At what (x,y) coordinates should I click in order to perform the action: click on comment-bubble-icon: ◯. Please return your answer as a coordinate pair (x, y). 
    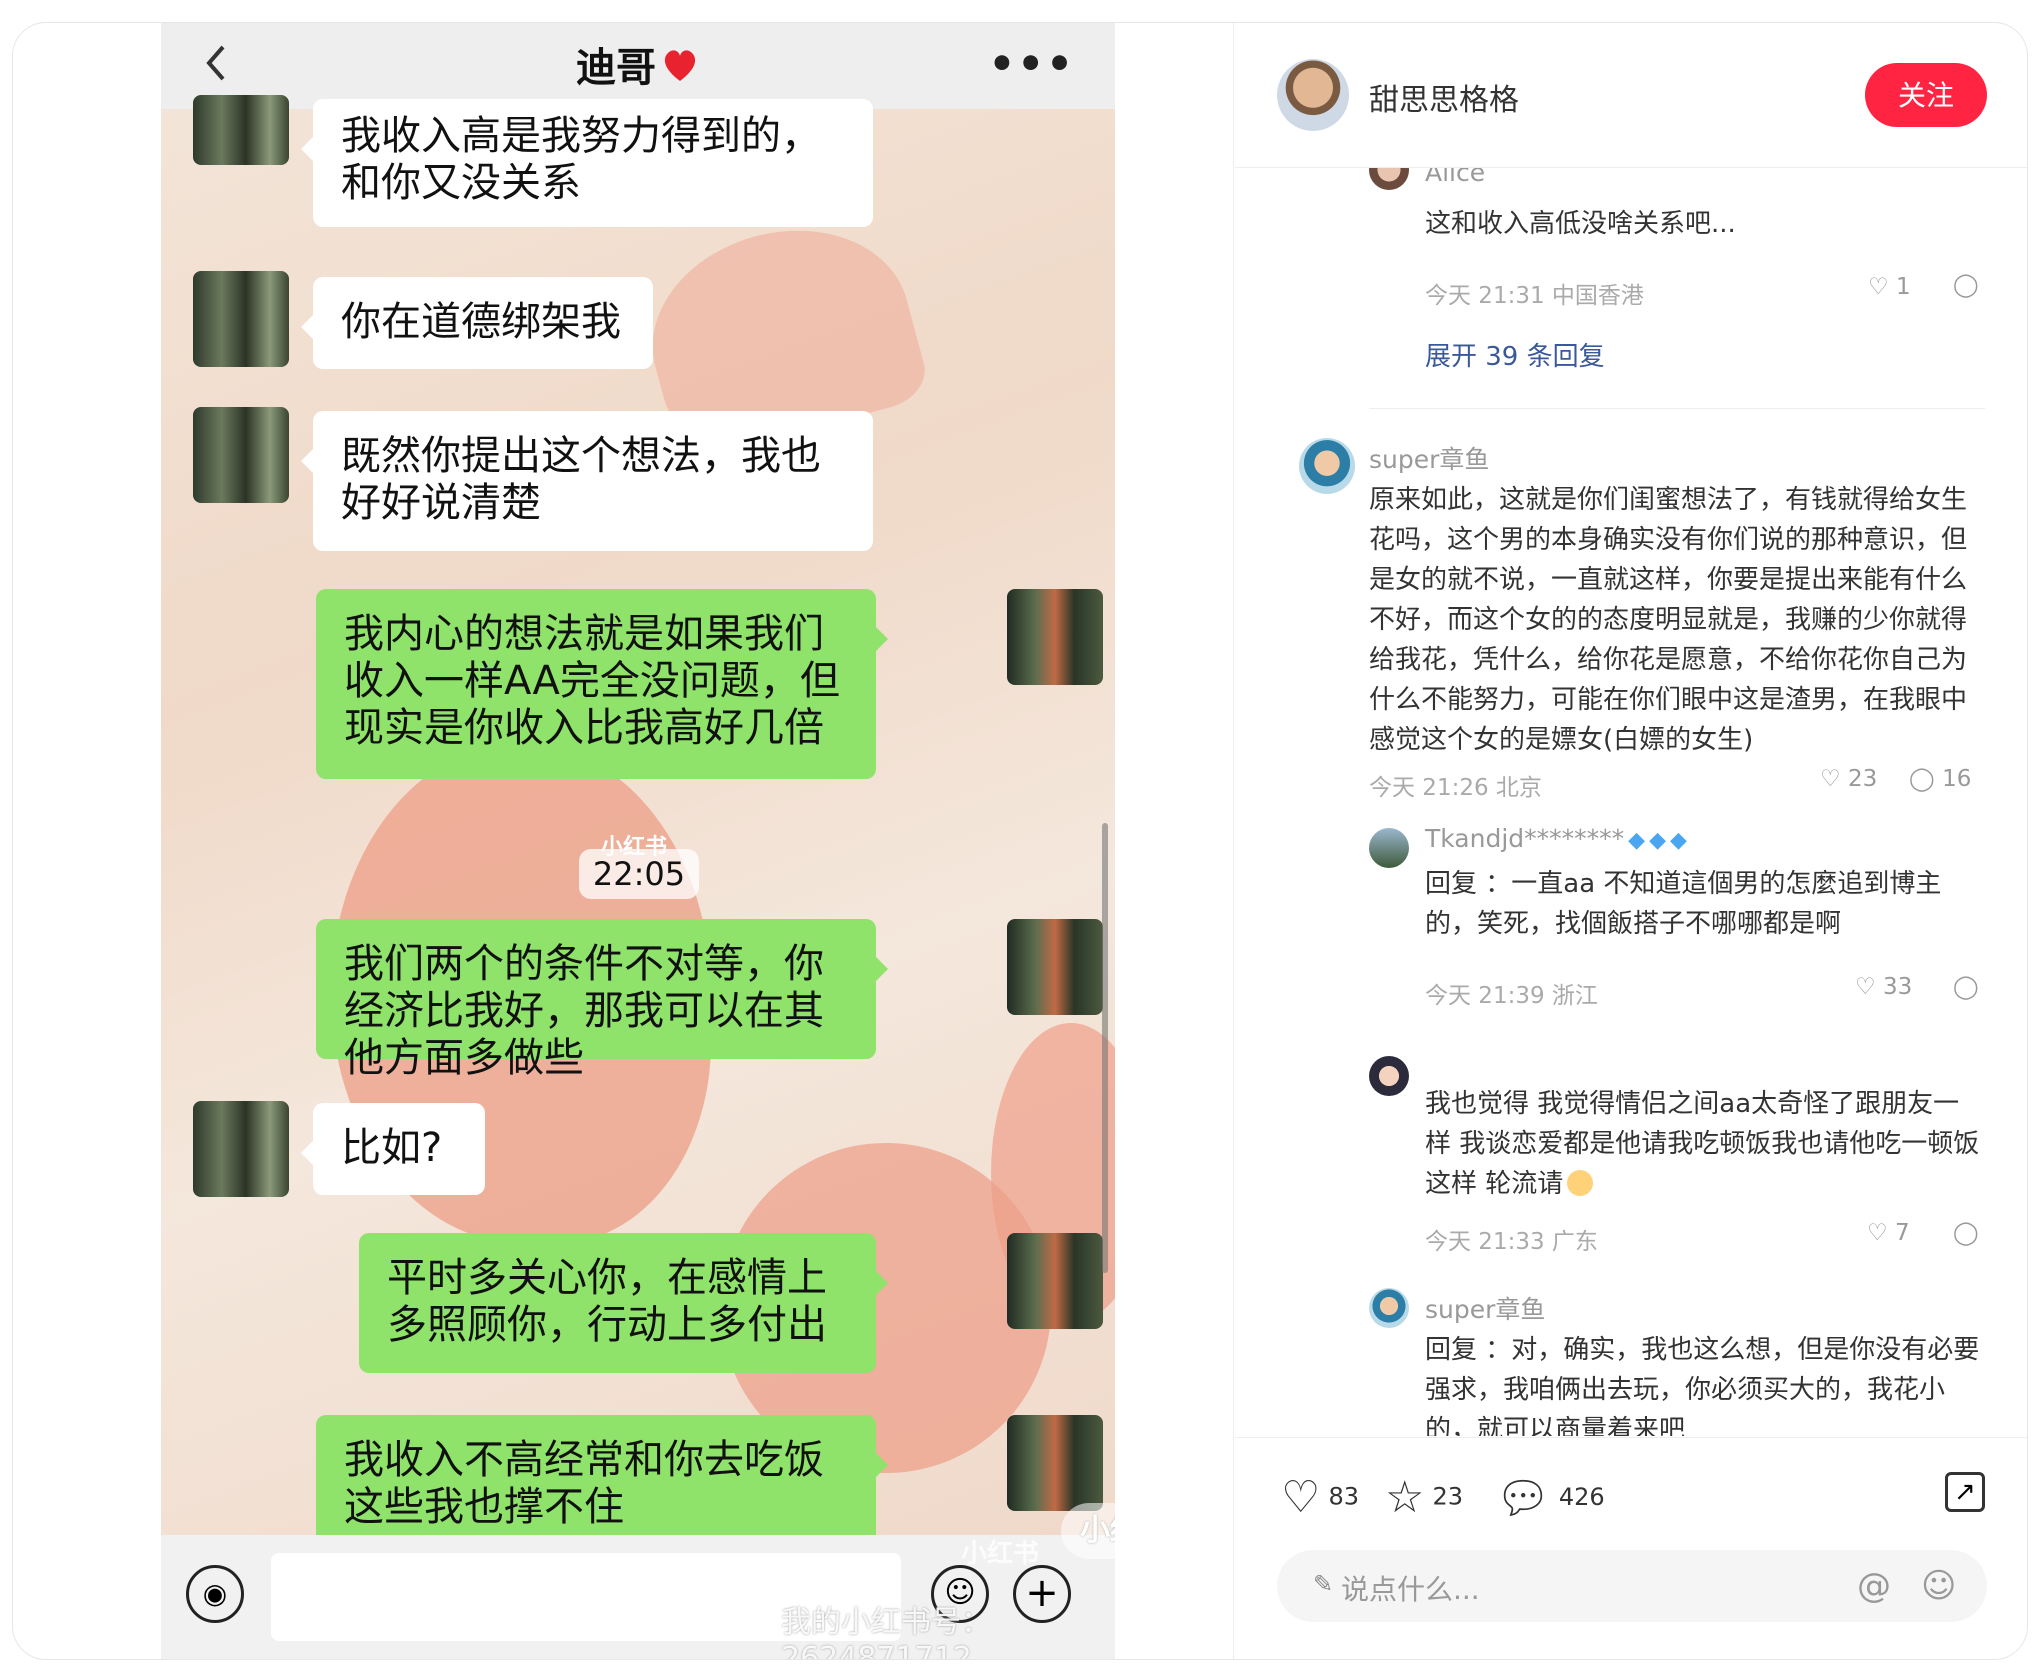
    Looking at the image, I should click on (1922, 779).